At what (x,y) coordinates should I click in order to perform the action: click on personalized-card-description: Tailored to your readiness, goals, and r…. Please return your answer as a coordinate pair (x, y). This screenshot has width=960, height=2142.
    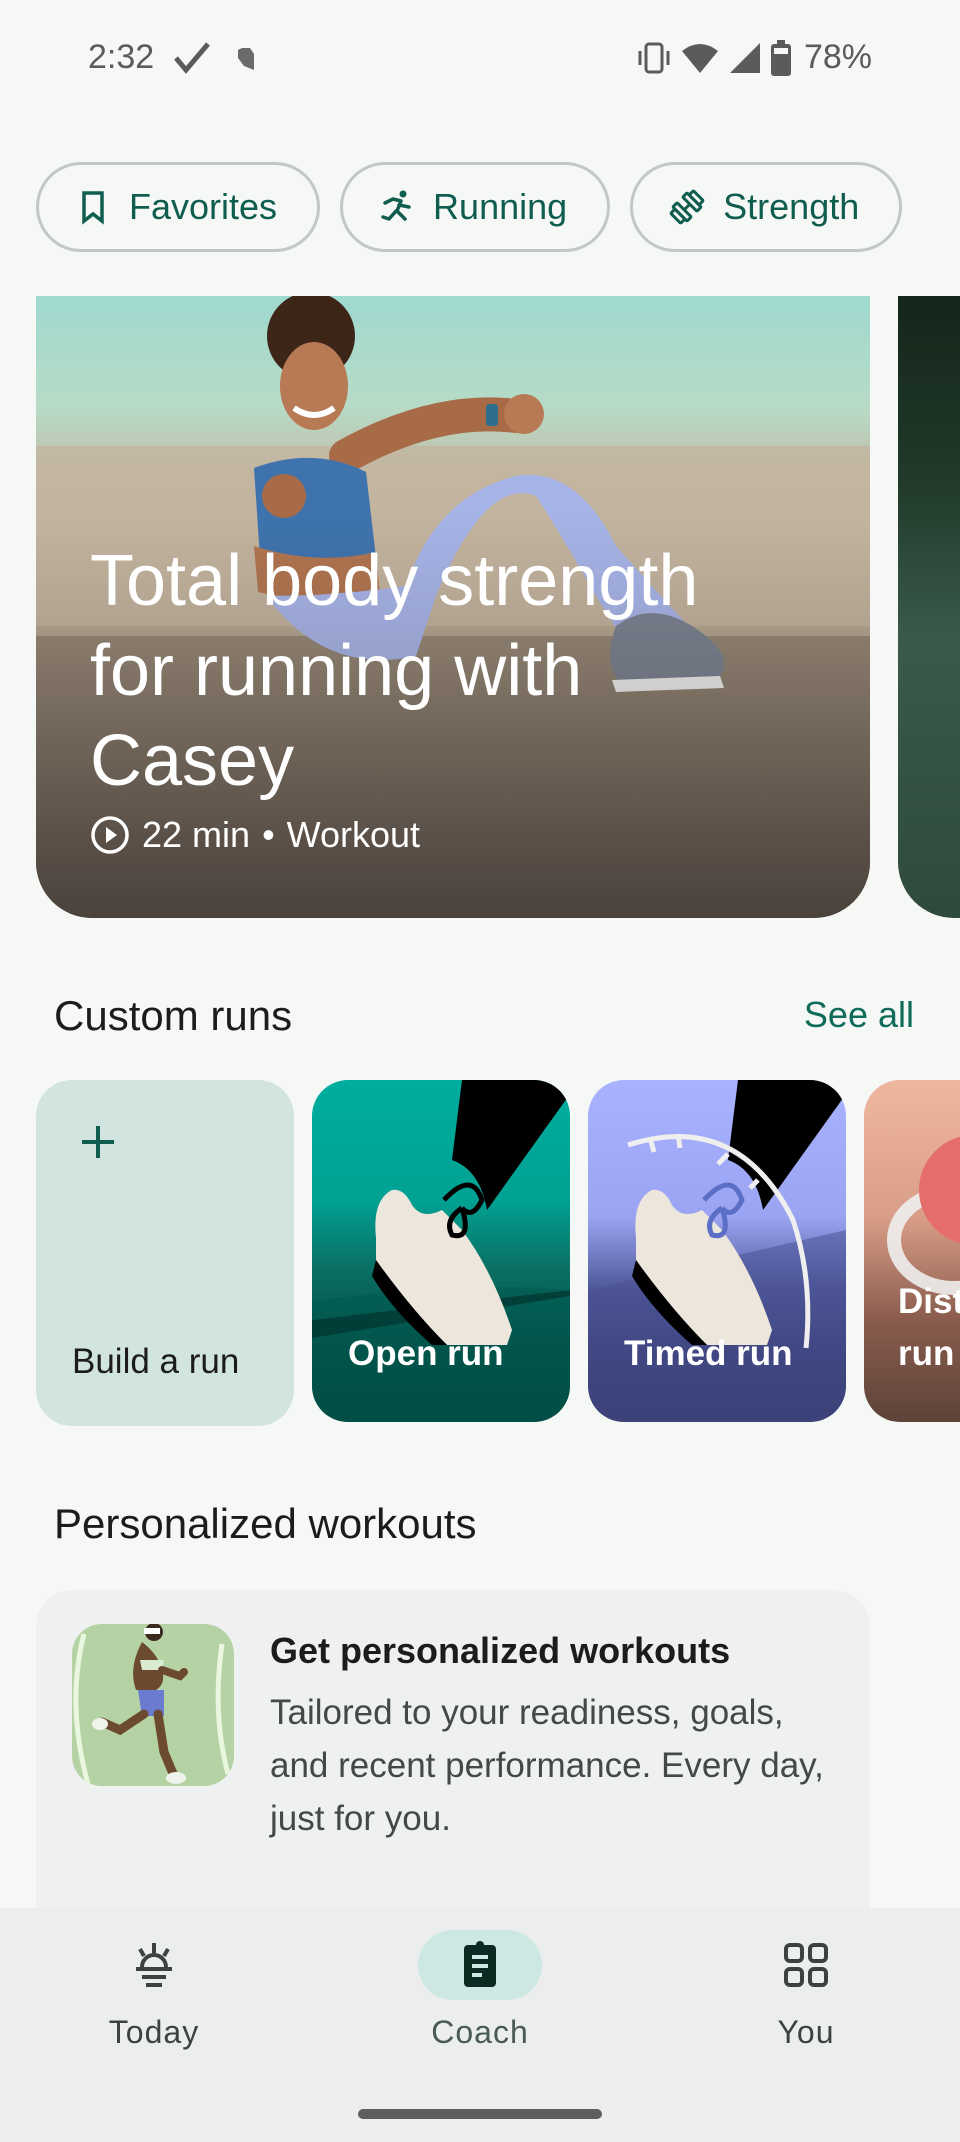
    Looking at the image, I should click on (547, 1765).